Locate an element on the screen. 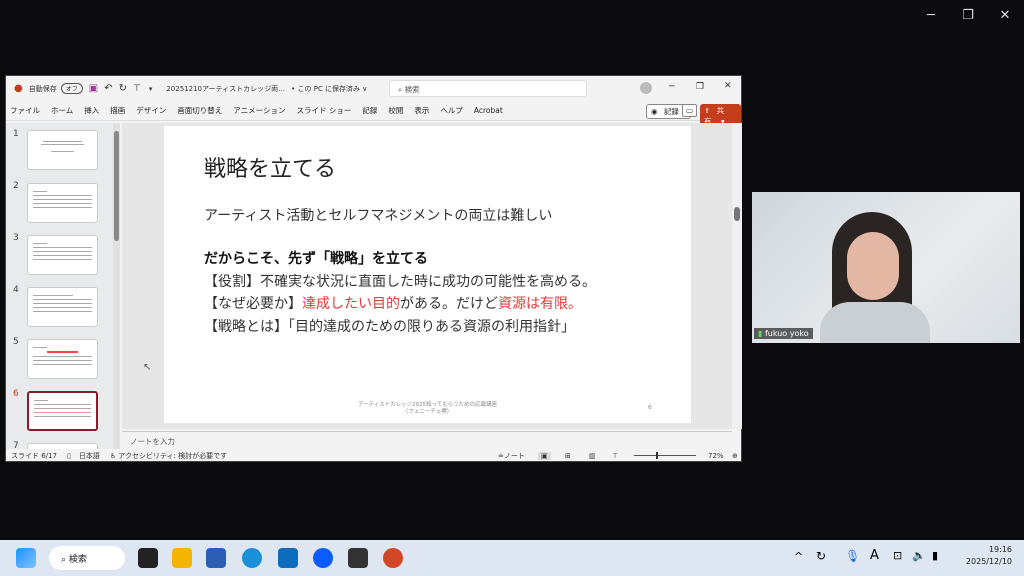  search-placeholder: 検索 is located at coordinates (412, 89).